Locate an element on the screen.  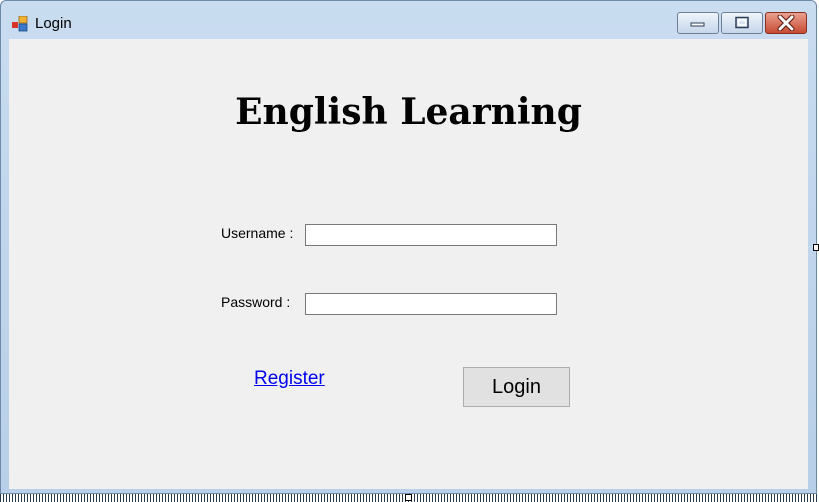
close-button is located at coordinates (786, 23).